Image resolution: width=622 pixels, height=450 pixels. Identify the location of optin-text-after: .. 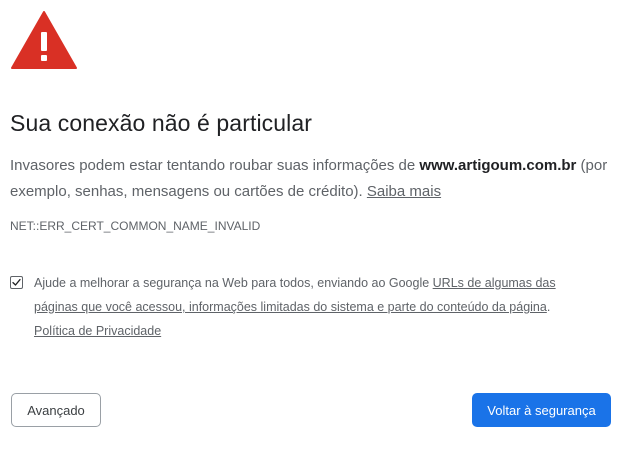
(548, 307).